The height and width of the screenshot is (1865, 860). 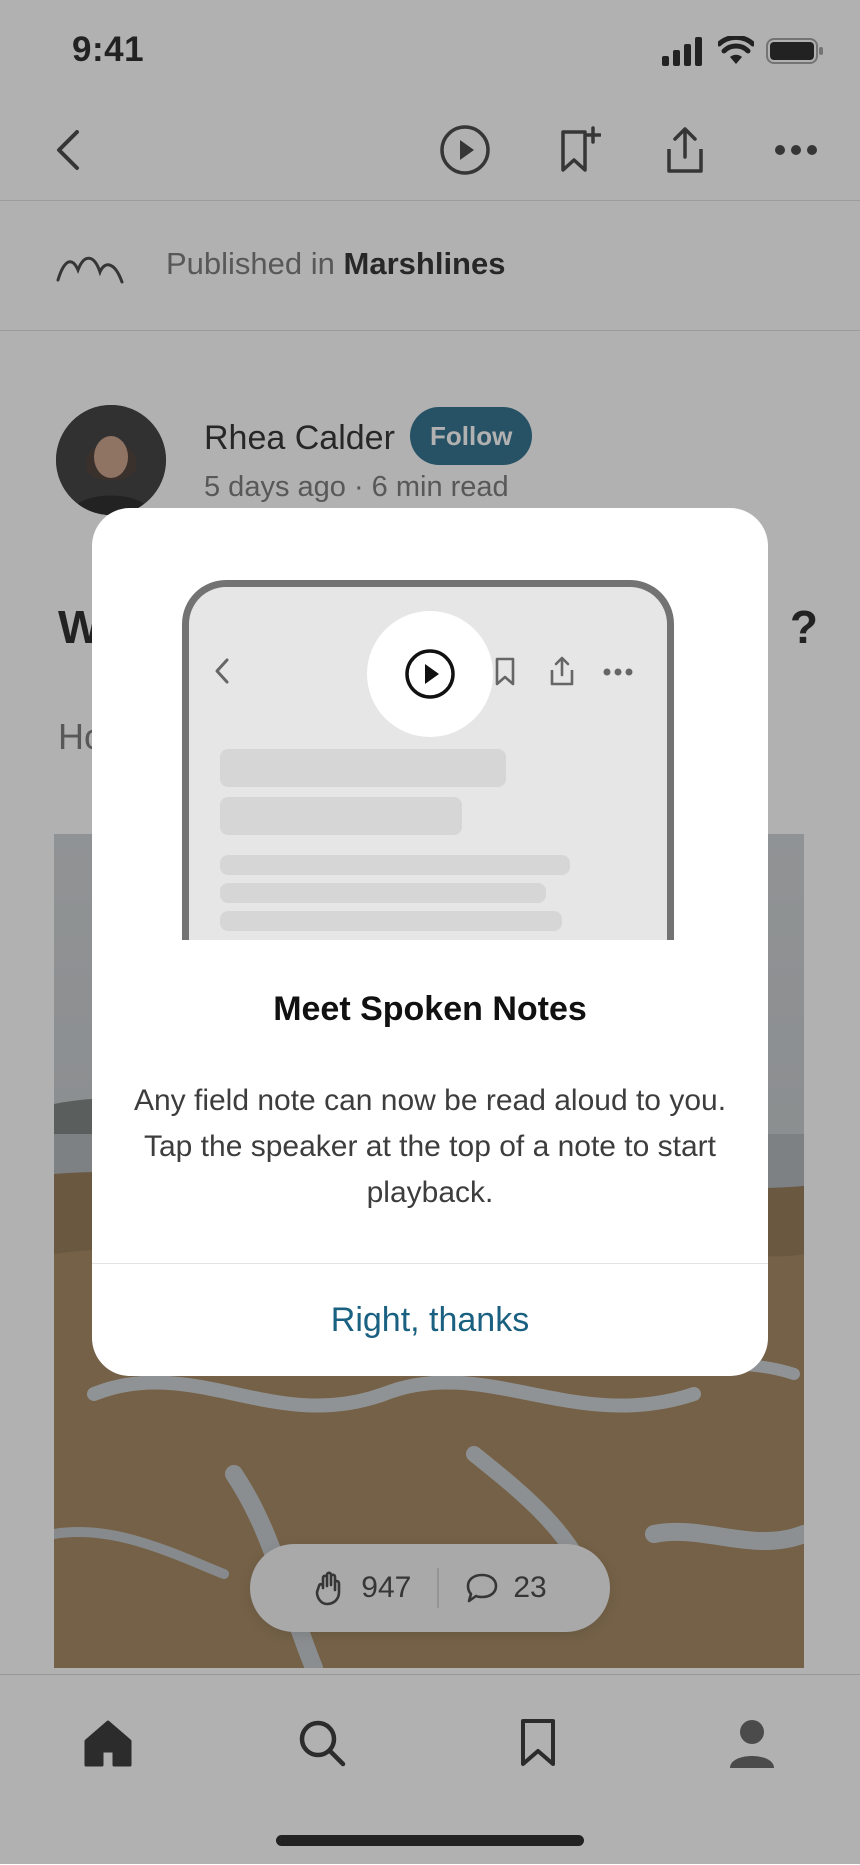 I want to click on bookmark-icon, so click(x=505, y=671).